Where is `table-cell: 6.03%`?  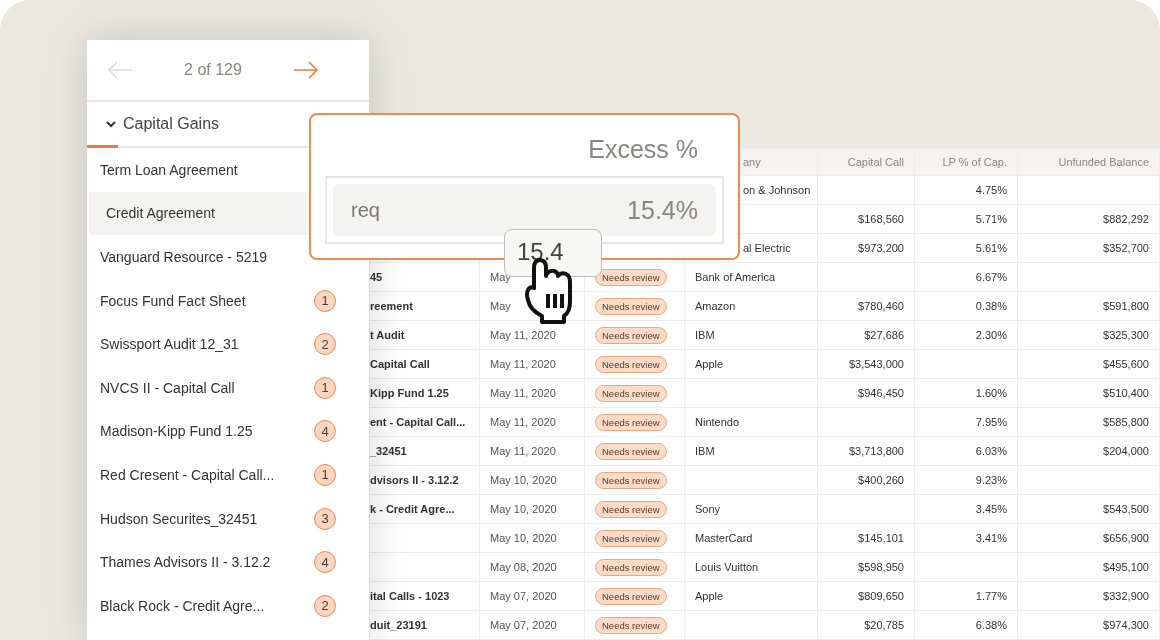 table-cell: 6.03% is located at coordinates (991, 451).